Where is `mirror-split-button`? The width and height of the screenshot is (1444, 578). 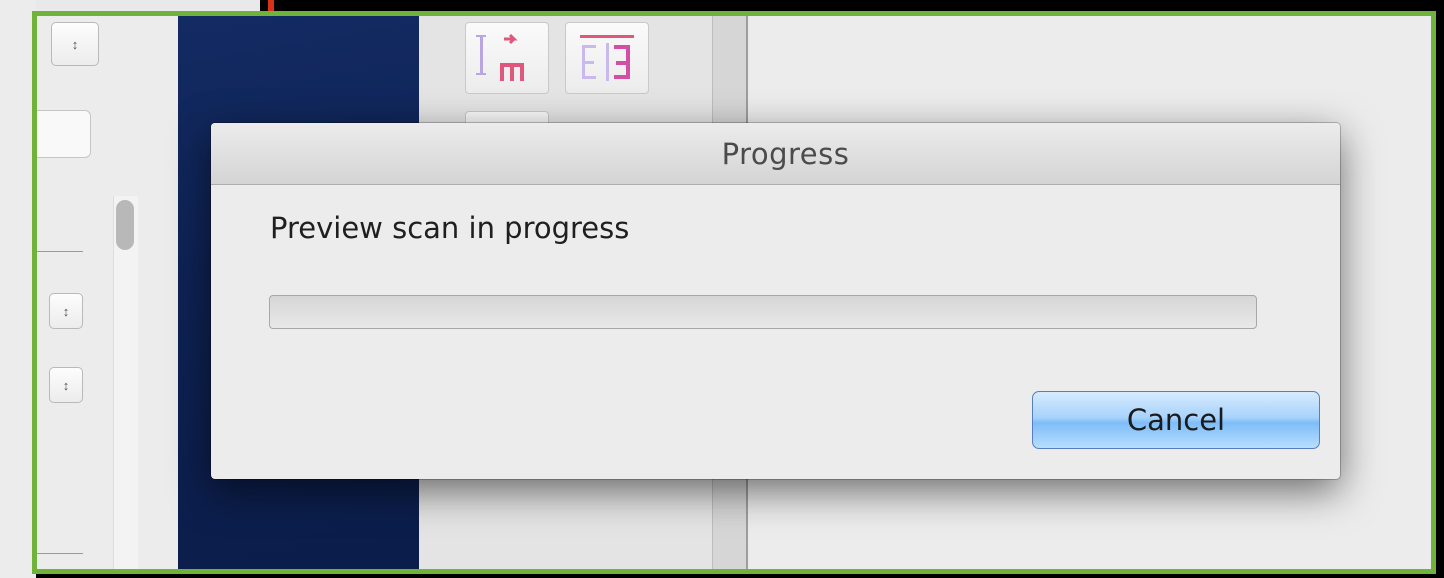 mirror-split-button is located at coordinates (607, 58).